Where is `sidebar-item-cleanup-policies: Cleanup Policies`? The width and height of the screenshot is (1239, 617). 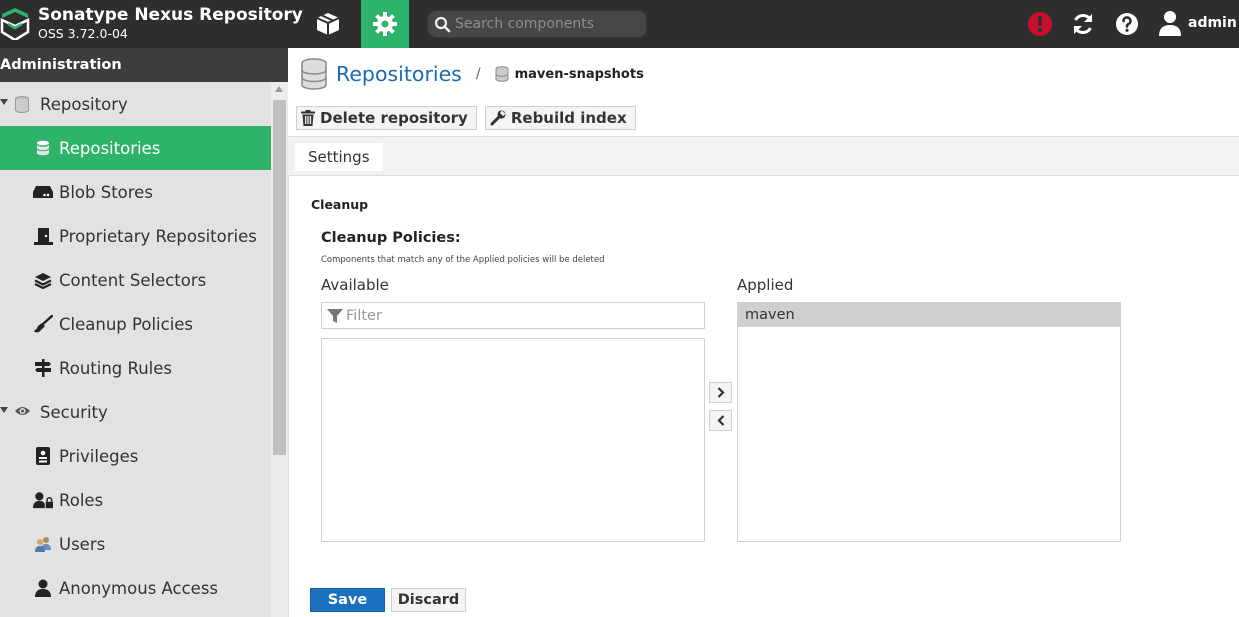 sidebar-item-cleanup-policies: Cleanup Policies is located at coordinates (135, 324).